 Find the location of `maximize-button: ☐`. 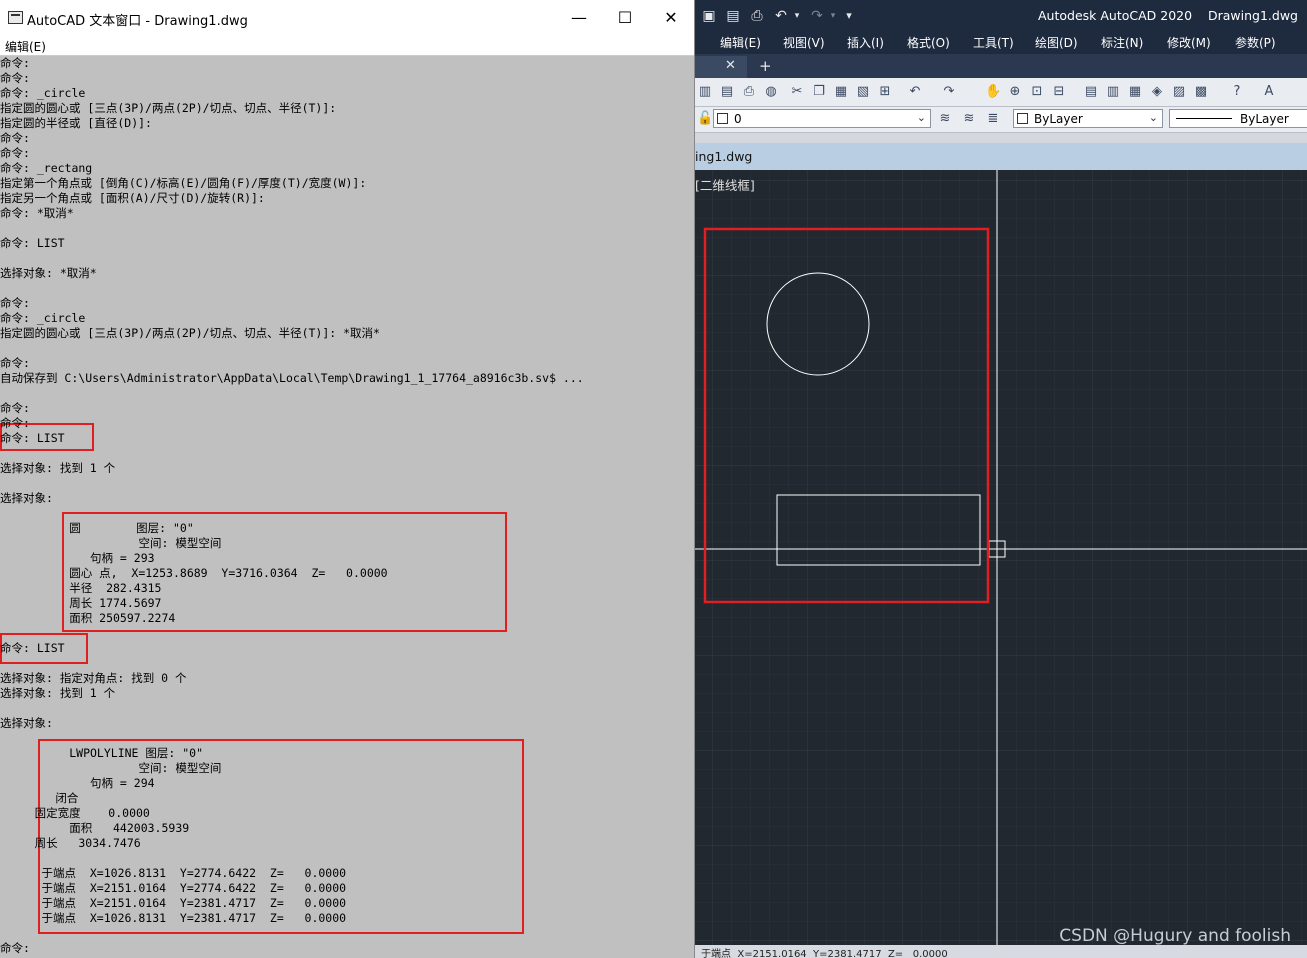

maximize-button: ☐ is located at coordinates (625, 18).